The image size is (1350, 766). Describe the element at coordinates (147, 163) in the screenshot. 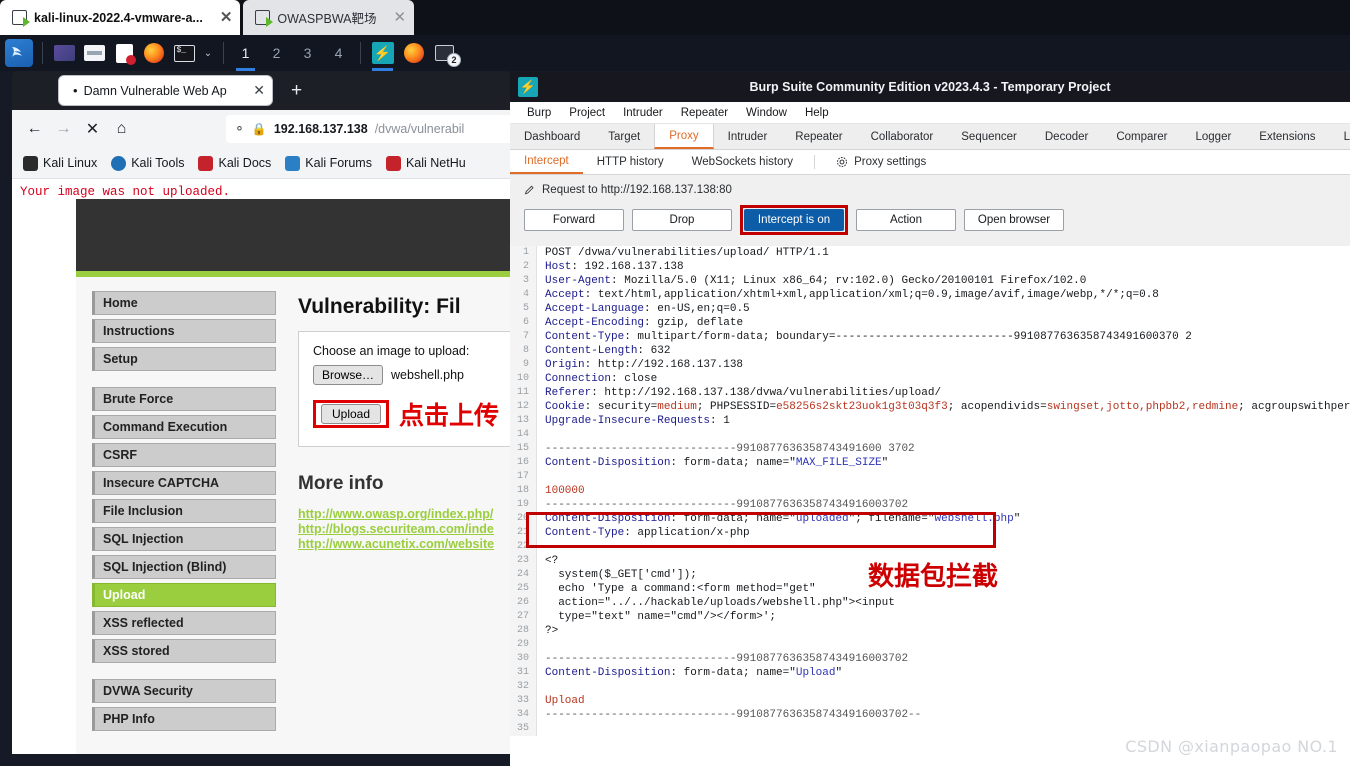

I see `bookmark-kali-tools: Kali Tools` at that location.